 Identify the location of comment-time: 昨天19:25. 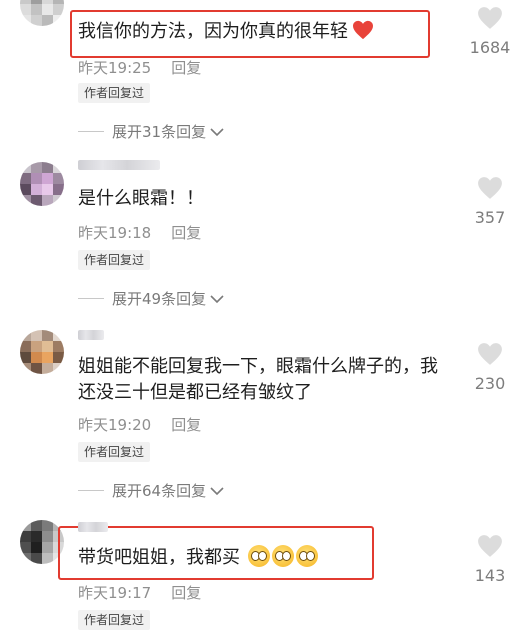
(115, 68).